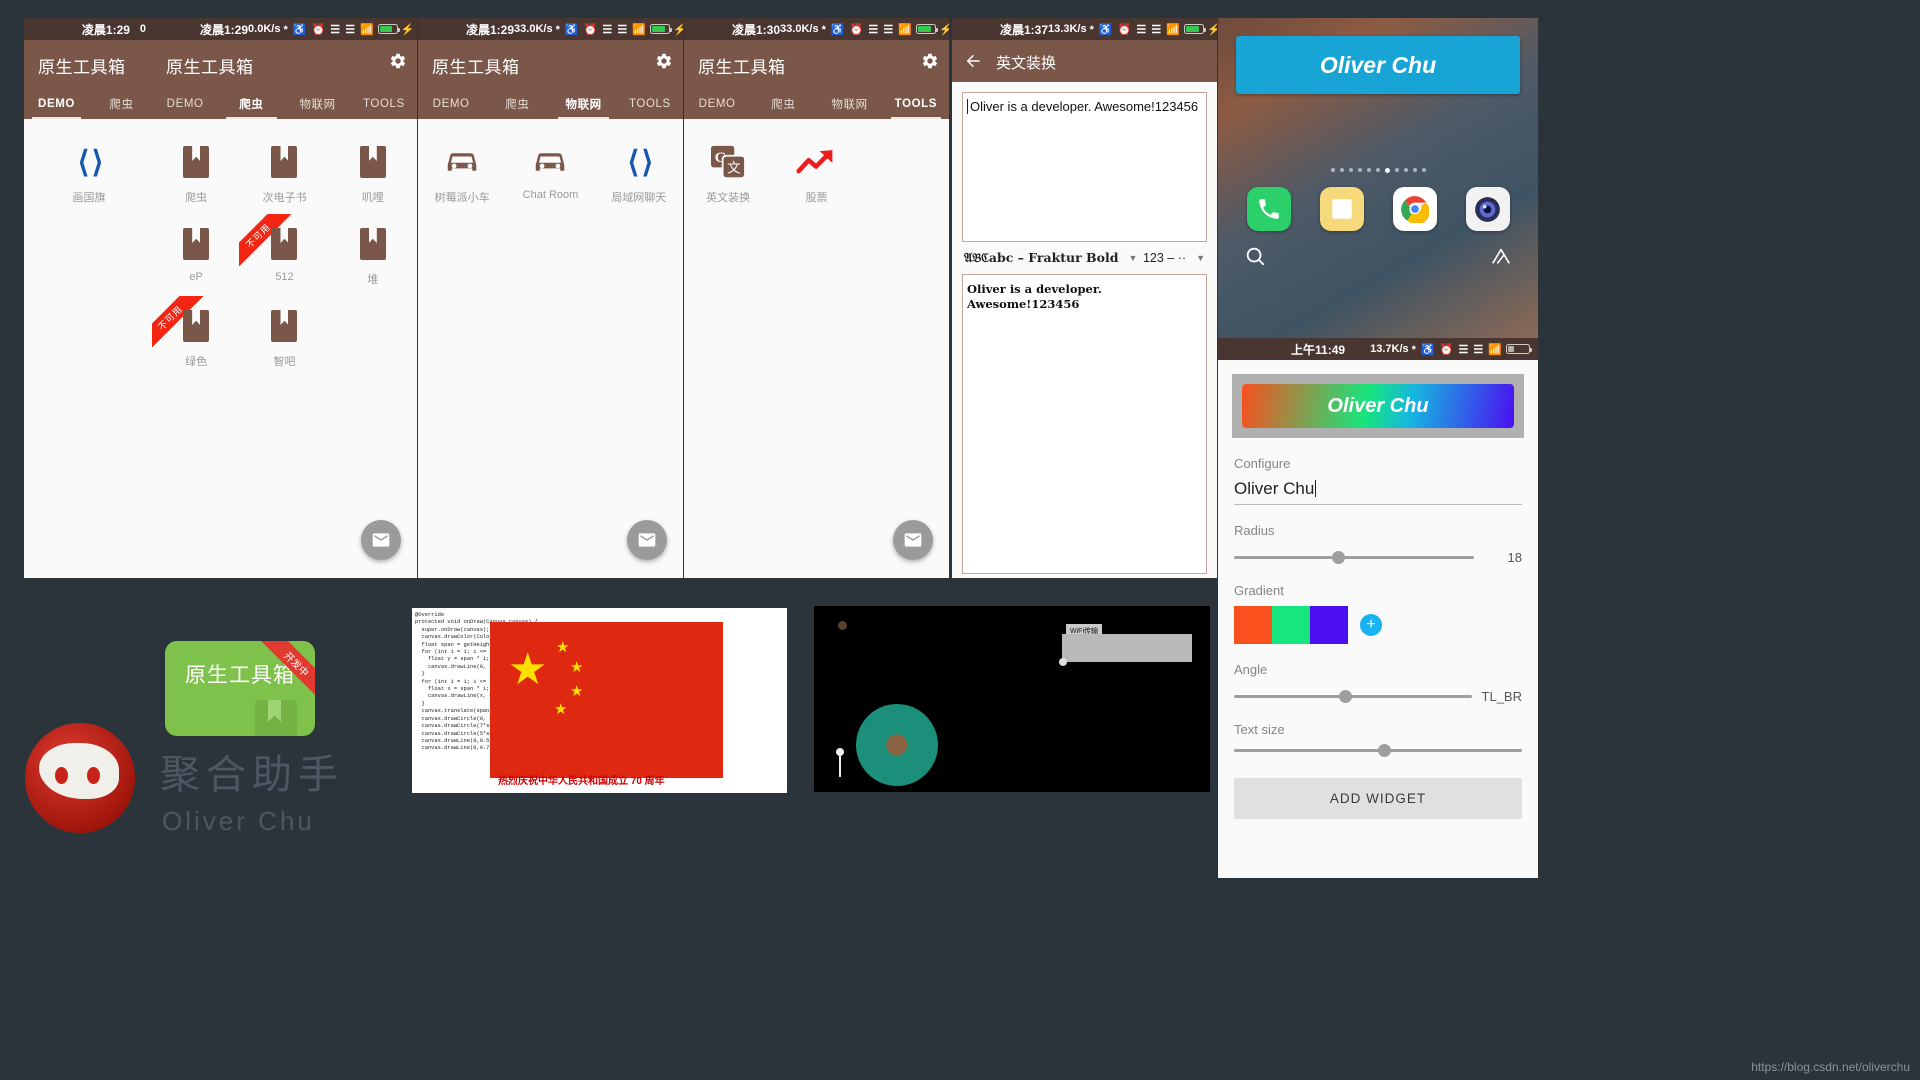 The height and width of the screenshot is (1080, 1920). I want to click on plus-circle-icon: +, so click(1371, 625).